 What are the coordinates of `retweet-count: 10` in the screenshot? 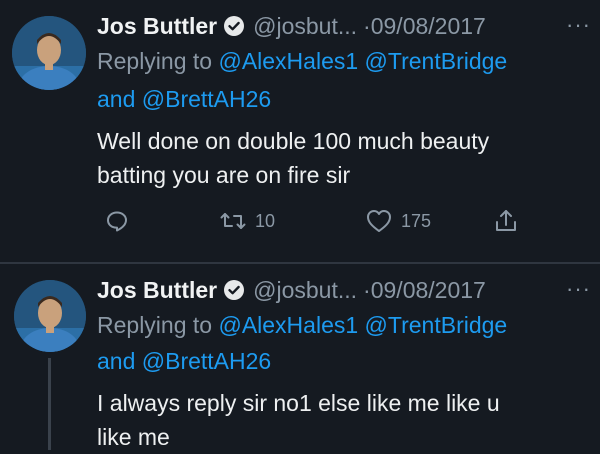 It's located at (265, 220).